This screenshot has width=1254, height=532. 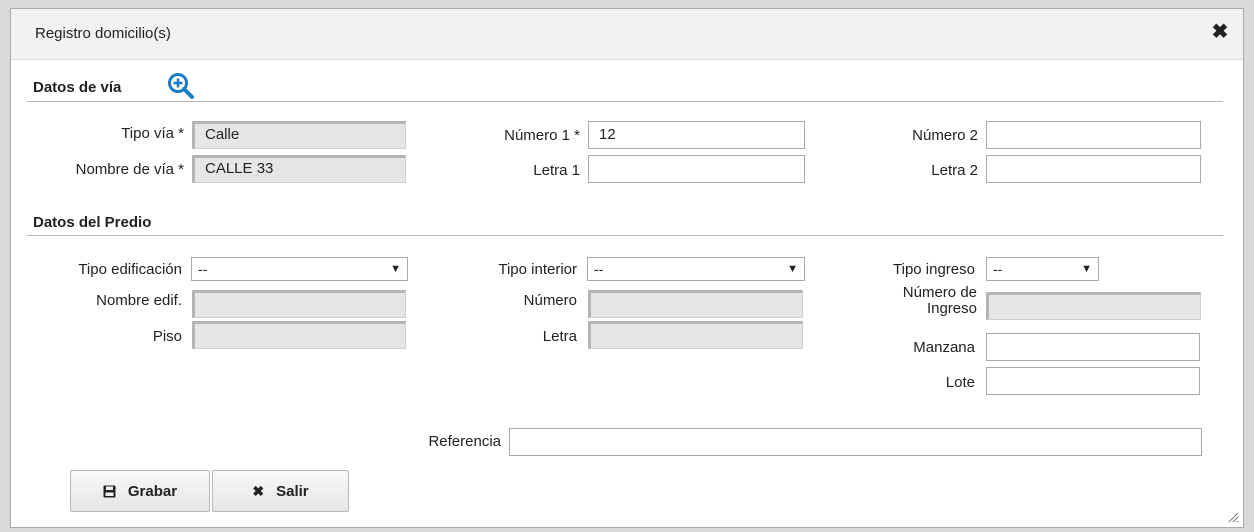 I want to click on letra1-label: Letra 1, so click(x=556, y=170).